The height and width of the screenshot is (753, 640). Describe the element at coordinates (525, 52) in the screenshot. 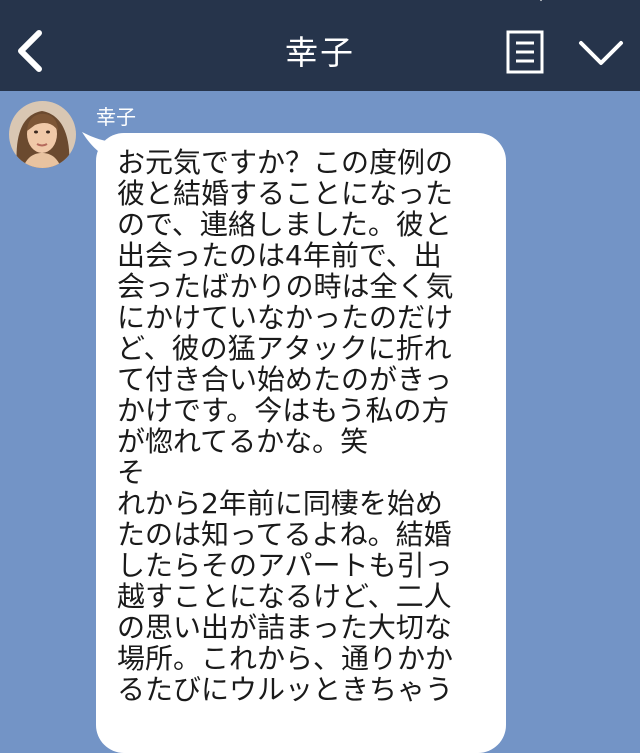

I see `note-menu-icon` at that location.